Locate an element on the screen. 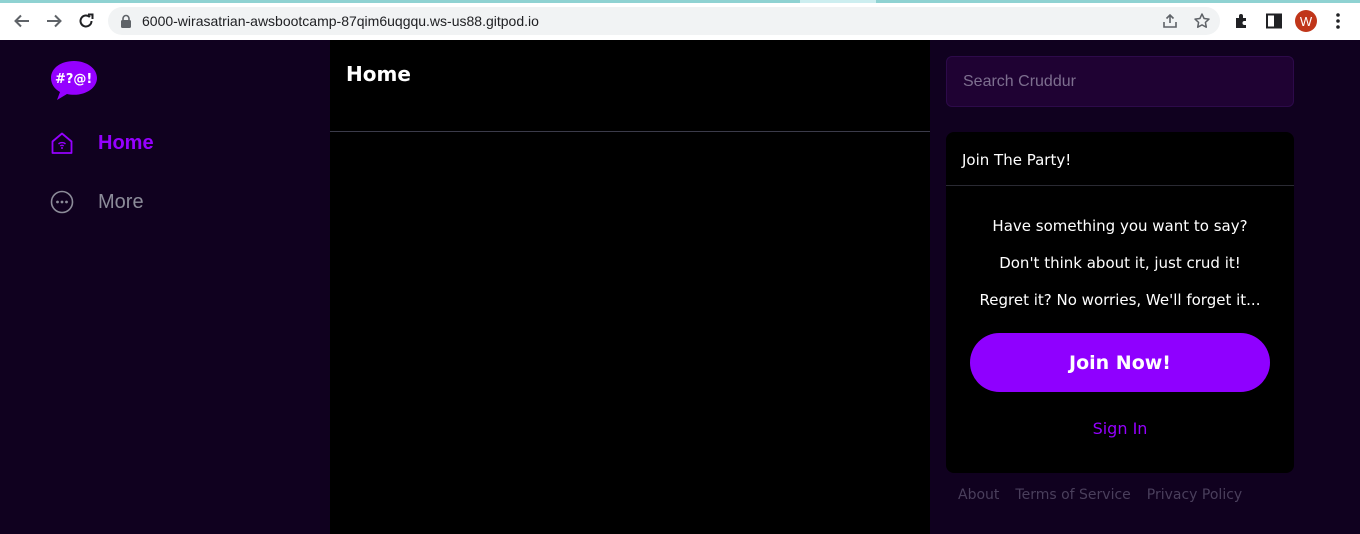  side-panel-icon is located at coordinates (1274, 21).